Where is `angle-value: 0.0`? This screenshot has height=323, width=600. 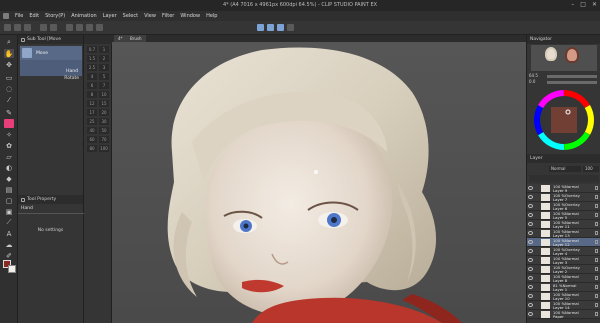
angle-value: 0.0 is located at coordinates (532, 81).